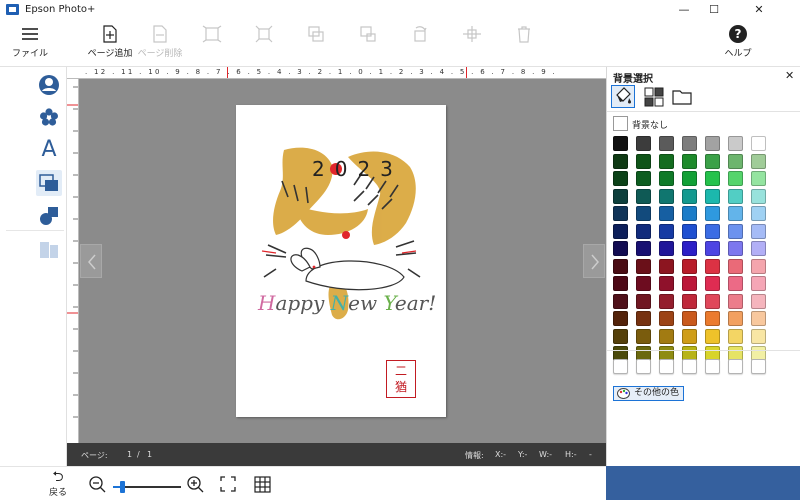 Image resolution: width=800 pixels, height=500 pixels. I want to click on left-tool-sidebar: A, so click(33, 266).